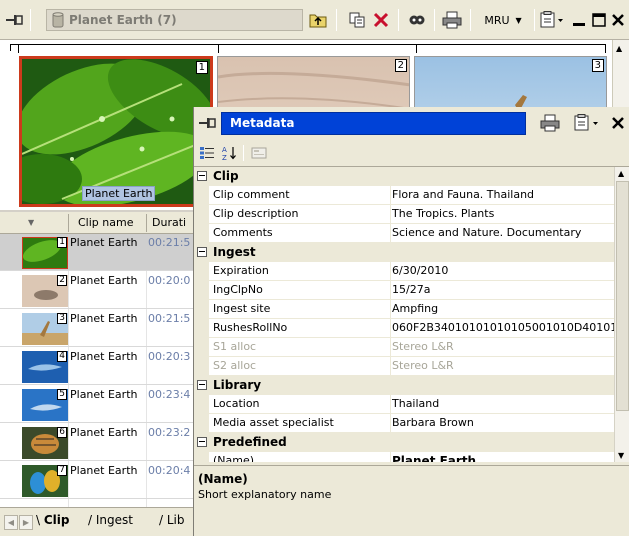 This screenshot has height=536, width=629. I want to click on property-name: Clip comment, so click(251, 194).